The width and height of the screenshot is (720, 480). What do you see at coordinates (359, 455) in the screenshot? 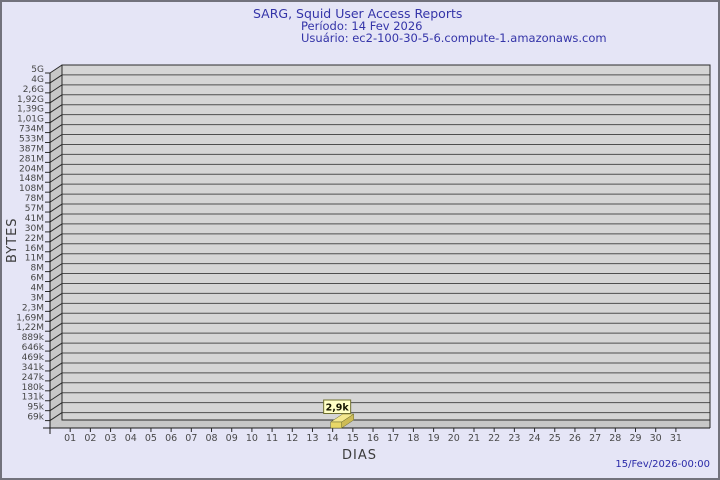
I see `x-axis-title: DIAS` at bounding box center [359, 455].